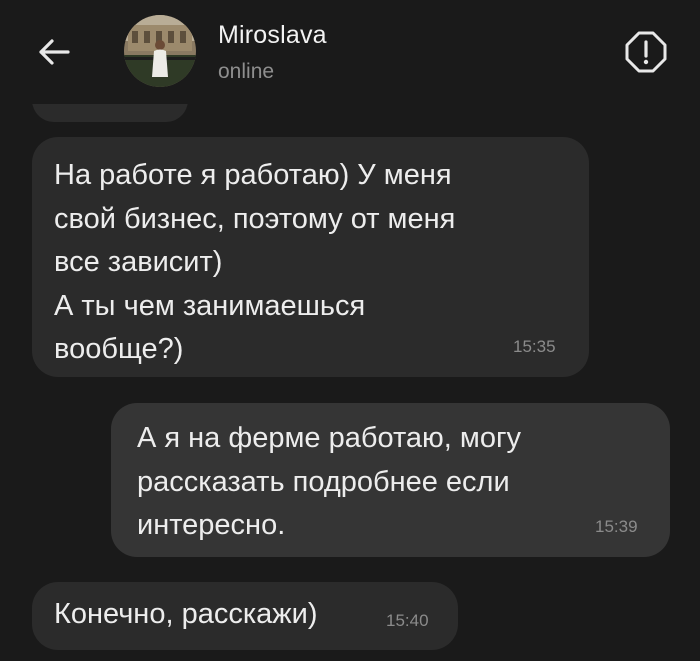 Image resolution: width=700 pixels, height=661 pixels. I want to click on report-button, so click(646, 52).